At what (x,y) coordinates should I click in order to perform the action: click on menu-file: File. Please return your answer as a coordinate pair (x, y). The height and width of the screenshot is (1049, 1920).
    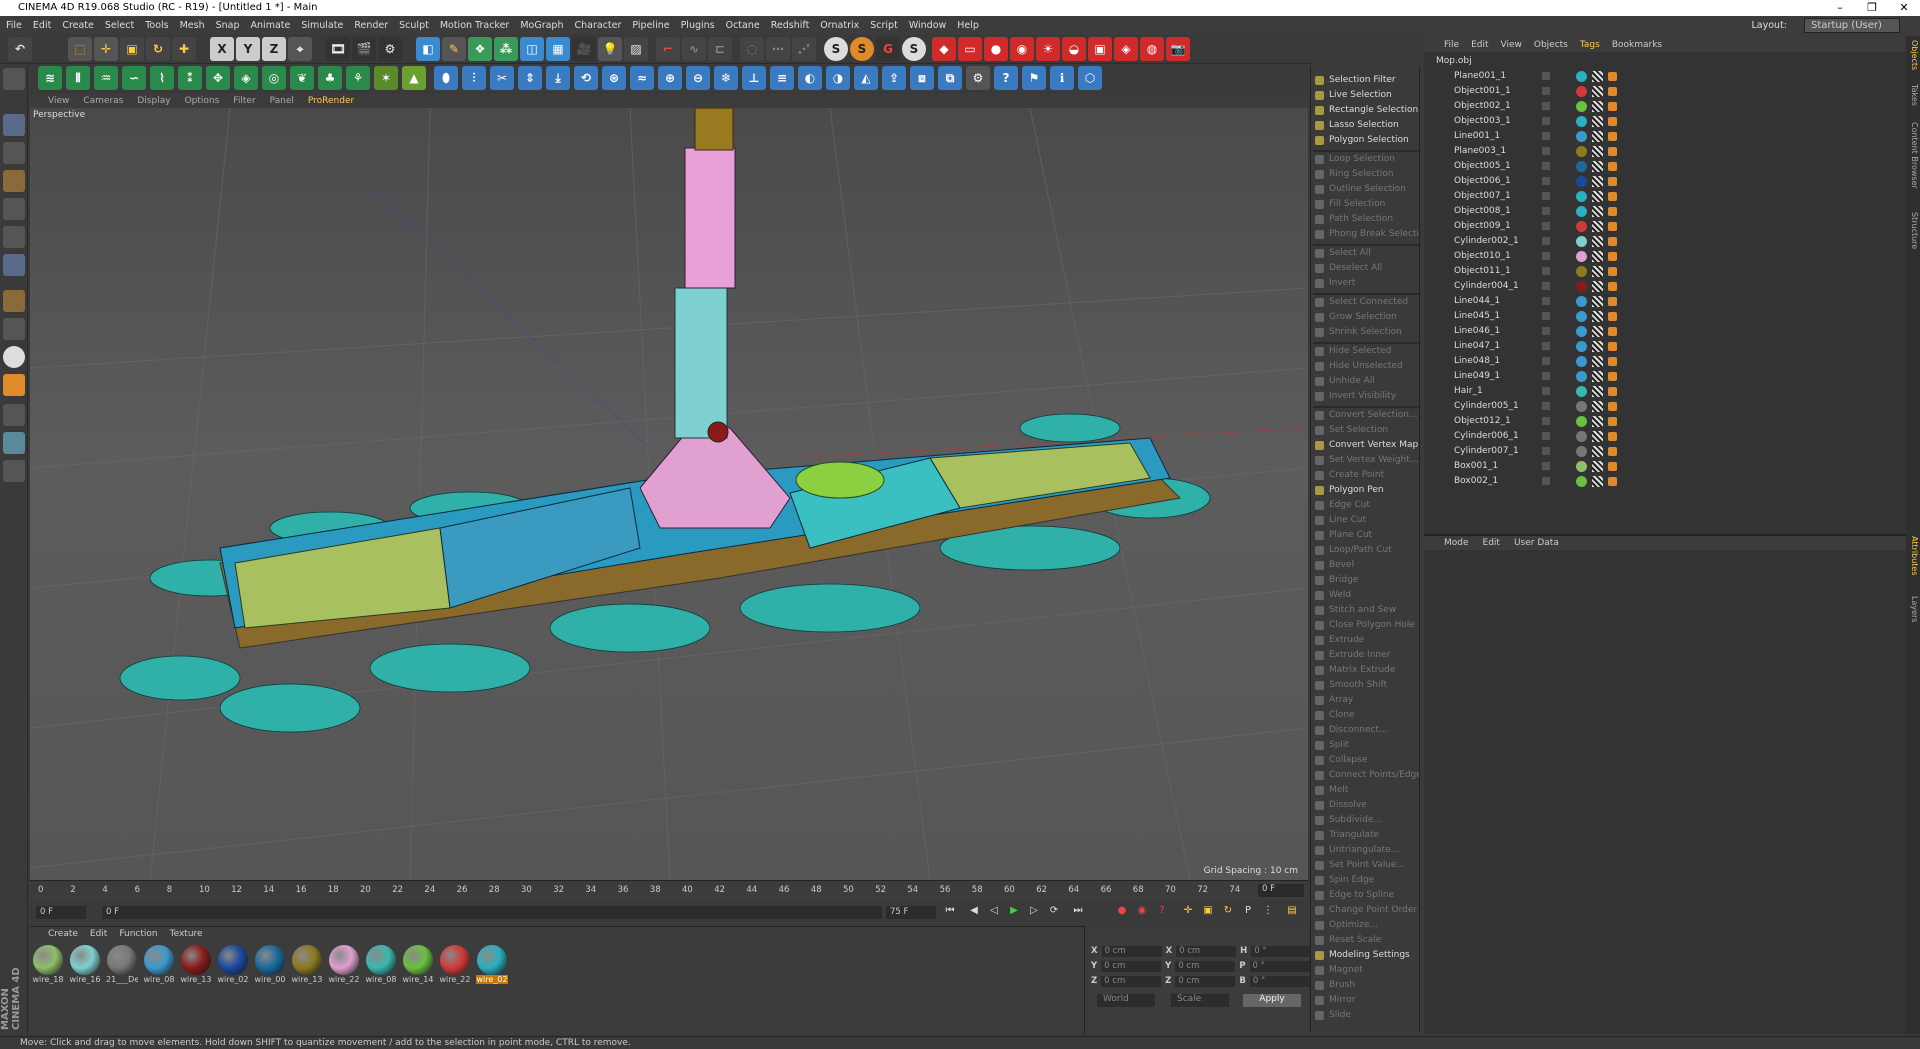
    Looking at the image, I should click on (14, 25).